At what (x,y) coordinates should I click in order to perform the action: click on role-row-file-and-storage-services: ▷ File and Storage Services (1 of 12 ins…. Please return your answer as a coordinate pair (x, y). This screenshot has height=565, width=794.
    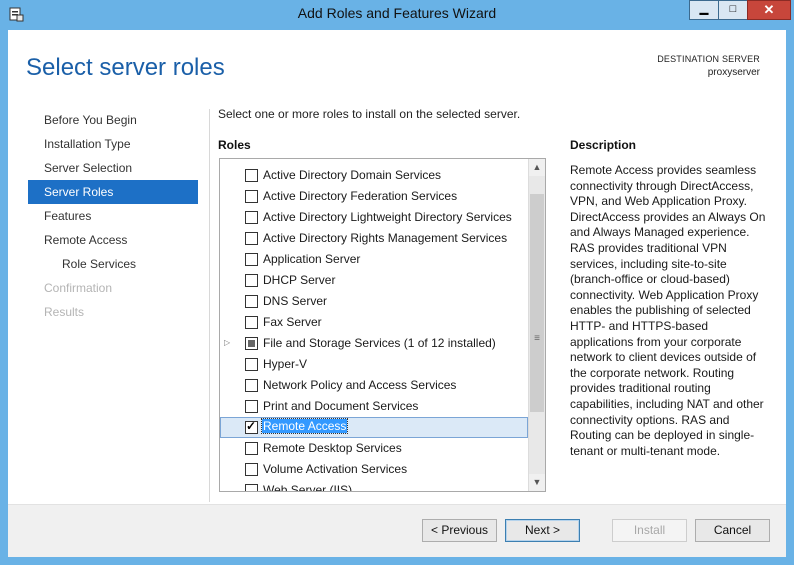
    Looking at the image, I should click on (374, 343).